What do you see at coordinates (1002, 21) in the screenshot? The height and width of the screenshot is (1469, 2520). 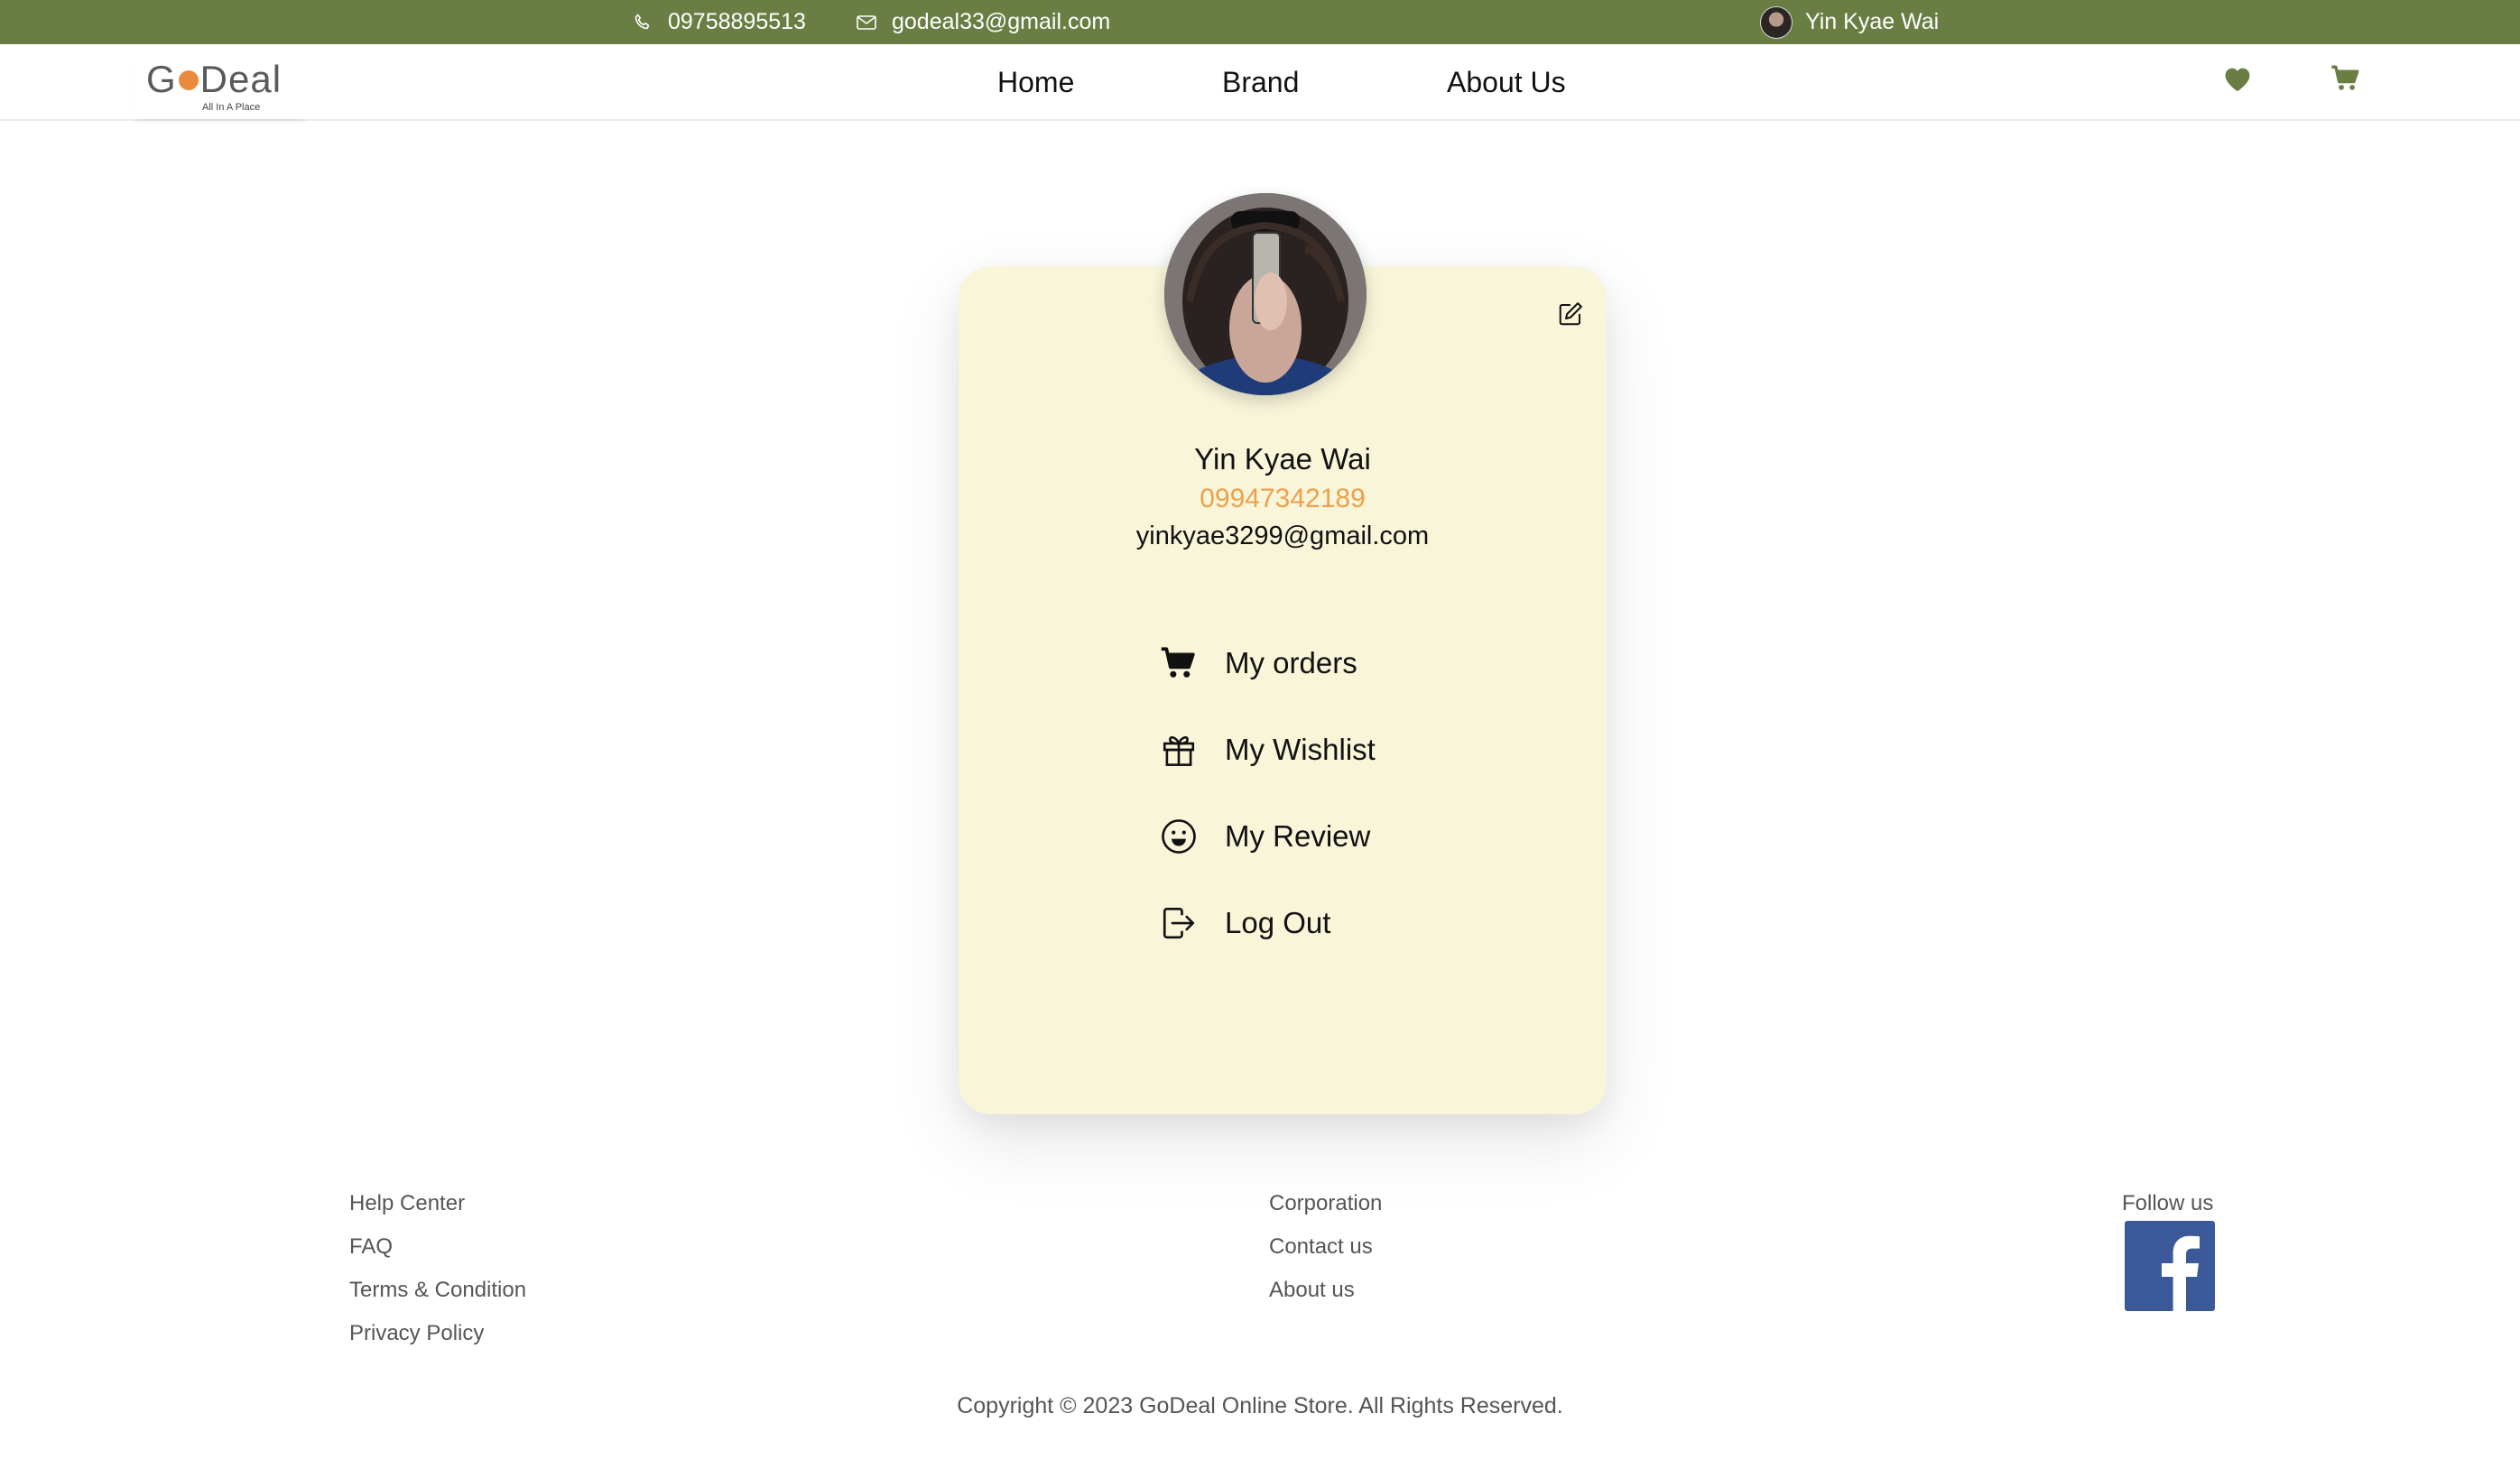 I see `contact-email-text: godeal33@gmail.com` at bounding box center [1002, 21].